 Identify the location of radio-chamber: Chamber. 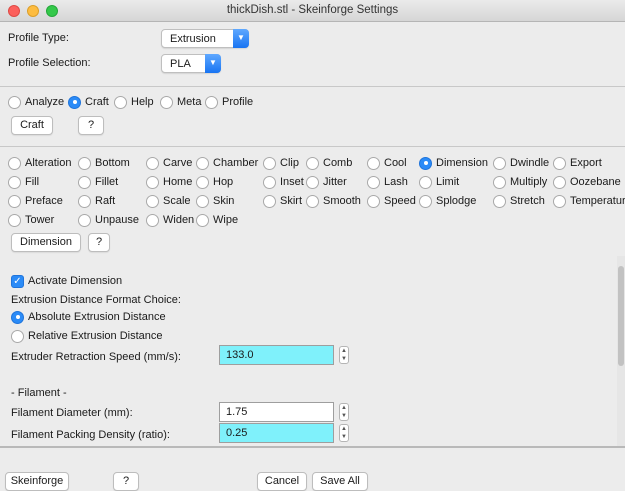
(227, 163).